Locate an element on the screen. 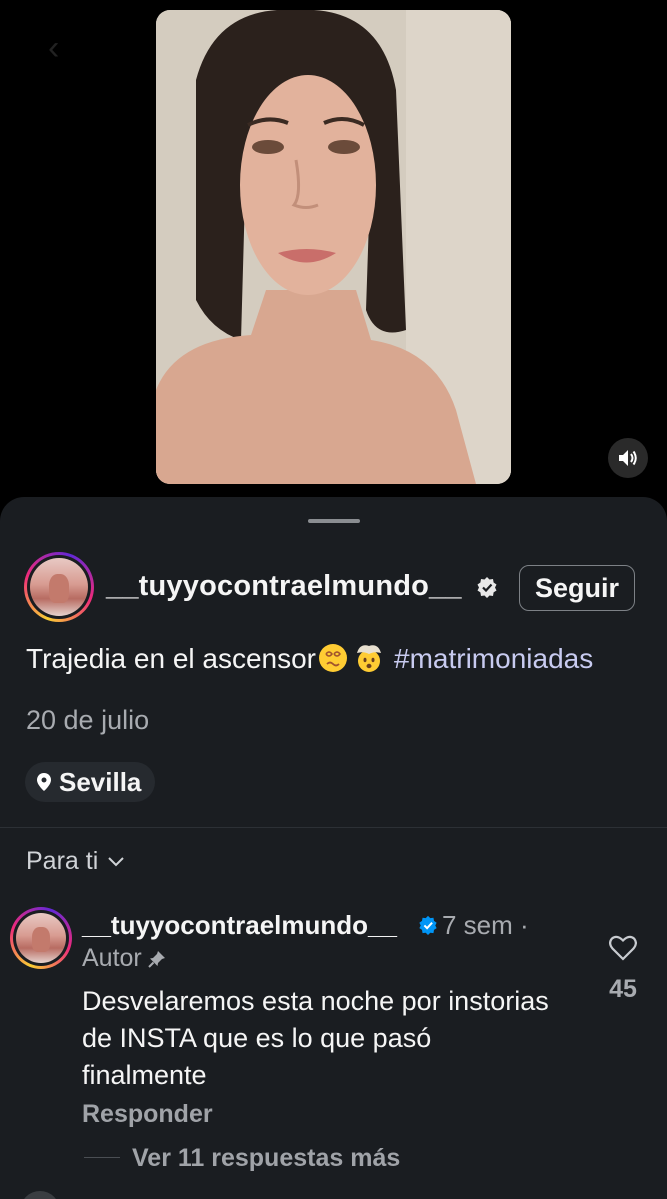  chevron-down-icon is located at coordinates (116, 861).